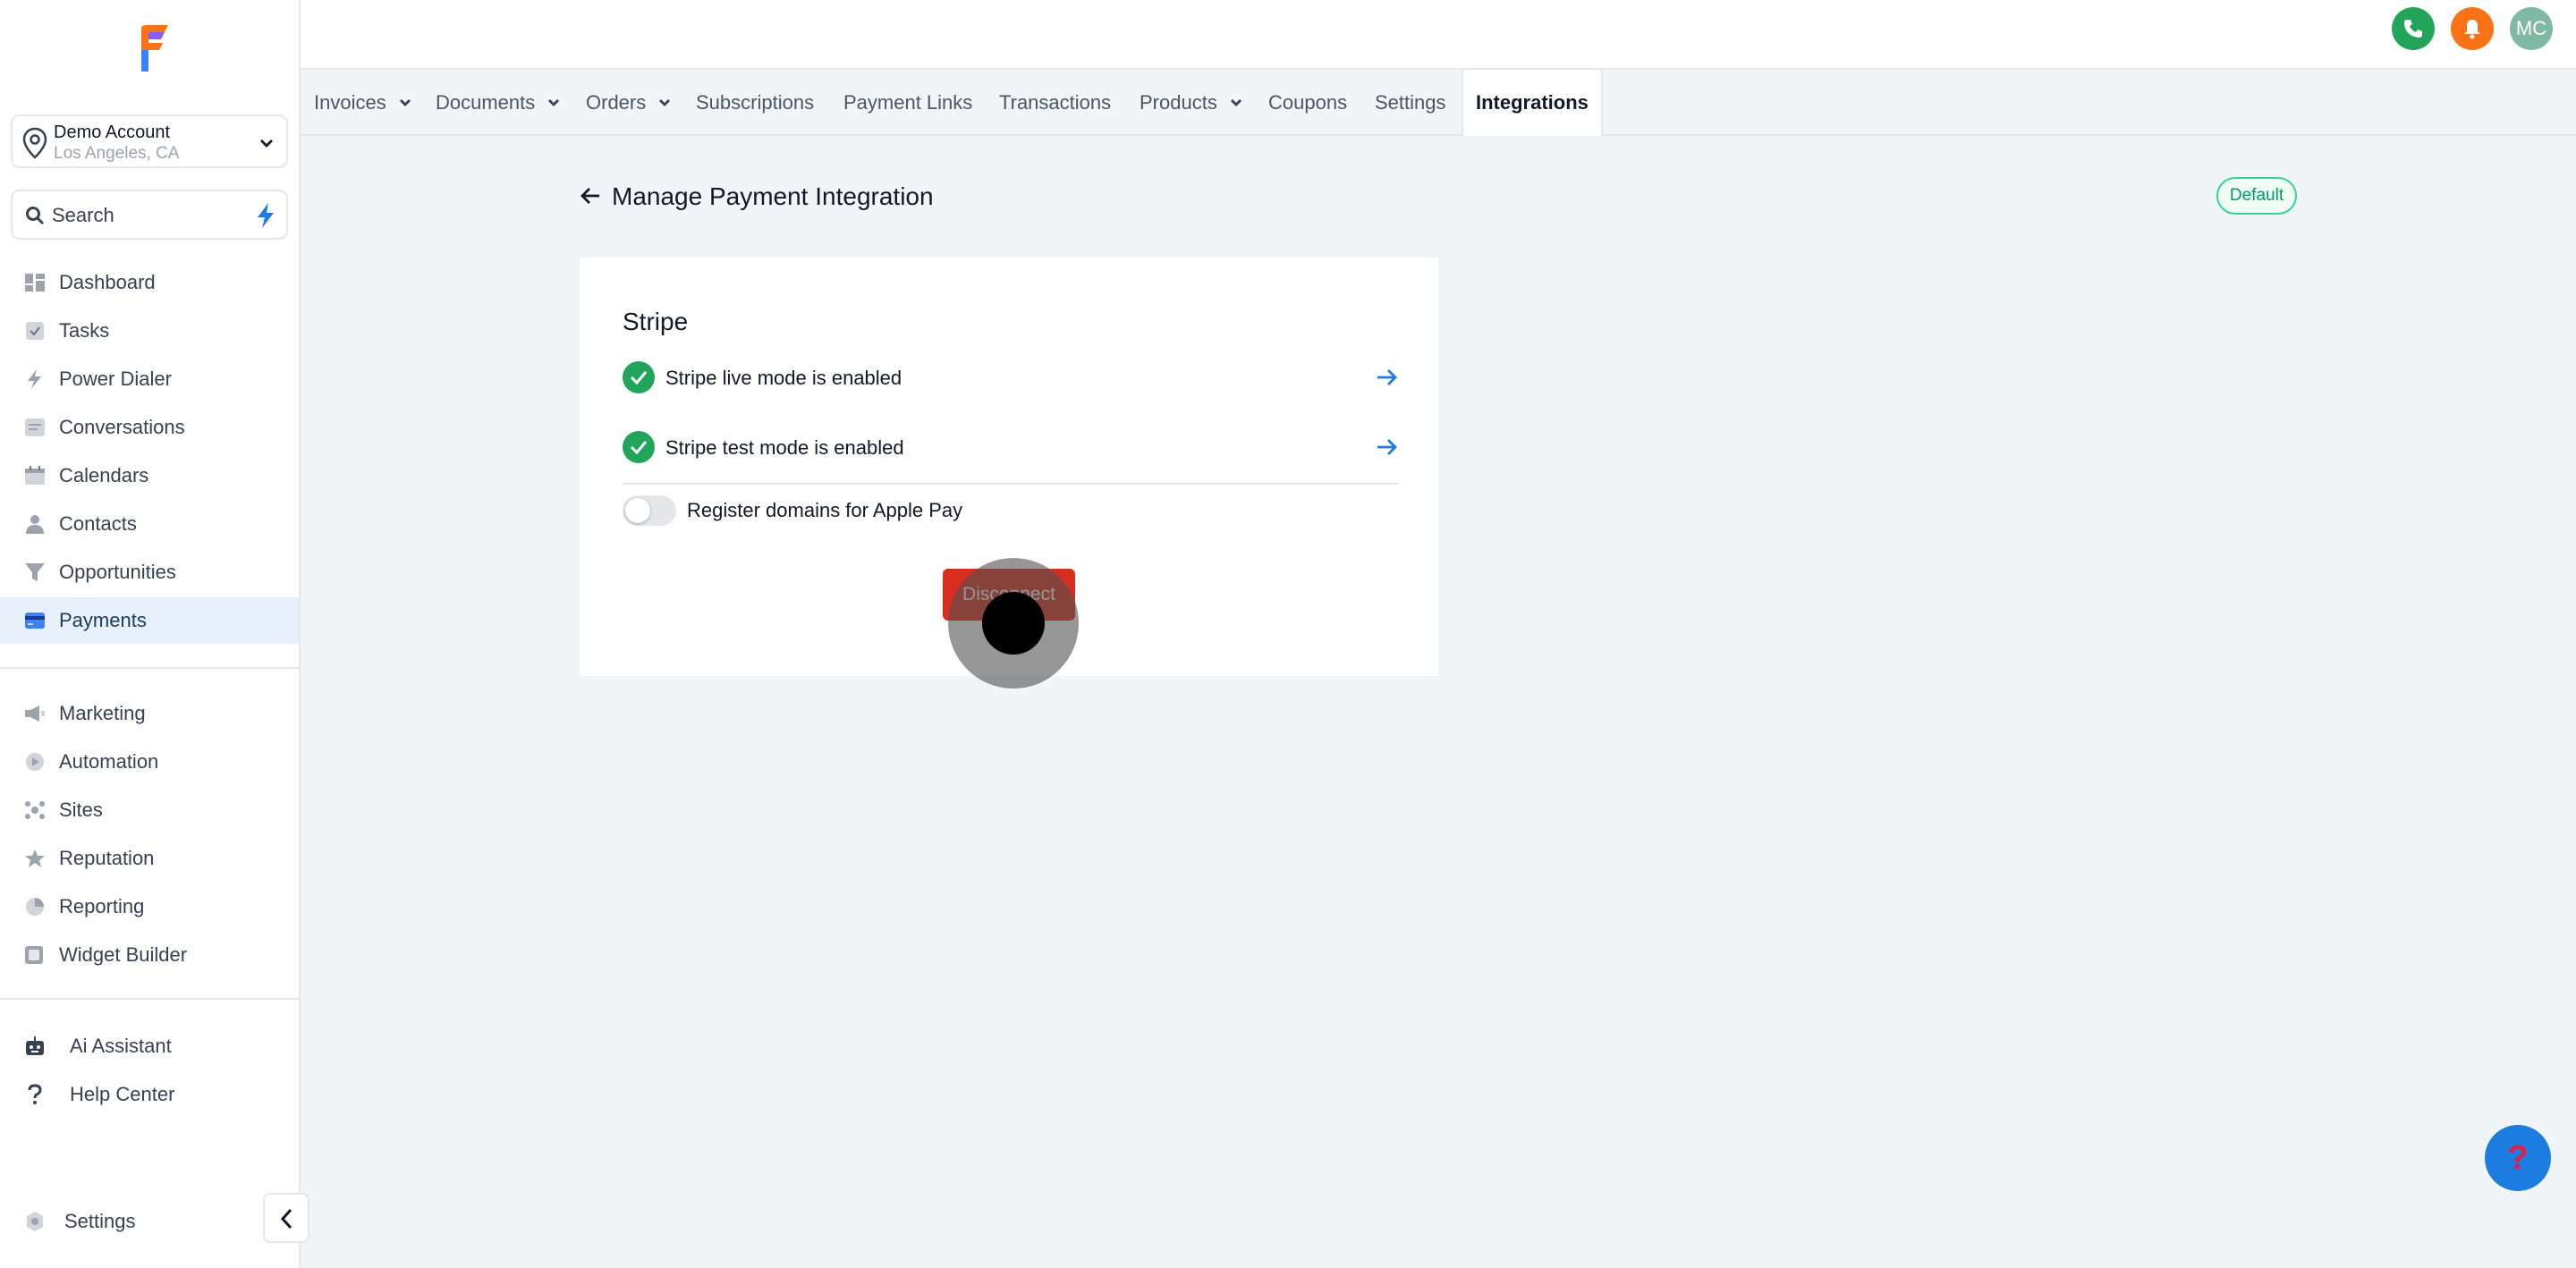 The height and width of the screenshot is (1268, 2576). What do you see at coordinates (149, 331) in the screenshot?
I see `sidebar-item-tasks: Tasks` at bounding box center [149, 331].